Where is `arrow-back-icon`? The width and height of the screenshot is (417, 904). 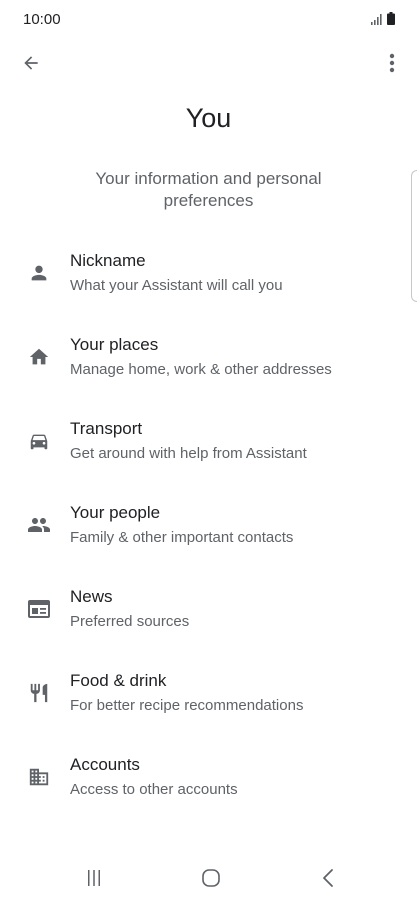
arrow-back-icon is located at coordinates (31, 63).